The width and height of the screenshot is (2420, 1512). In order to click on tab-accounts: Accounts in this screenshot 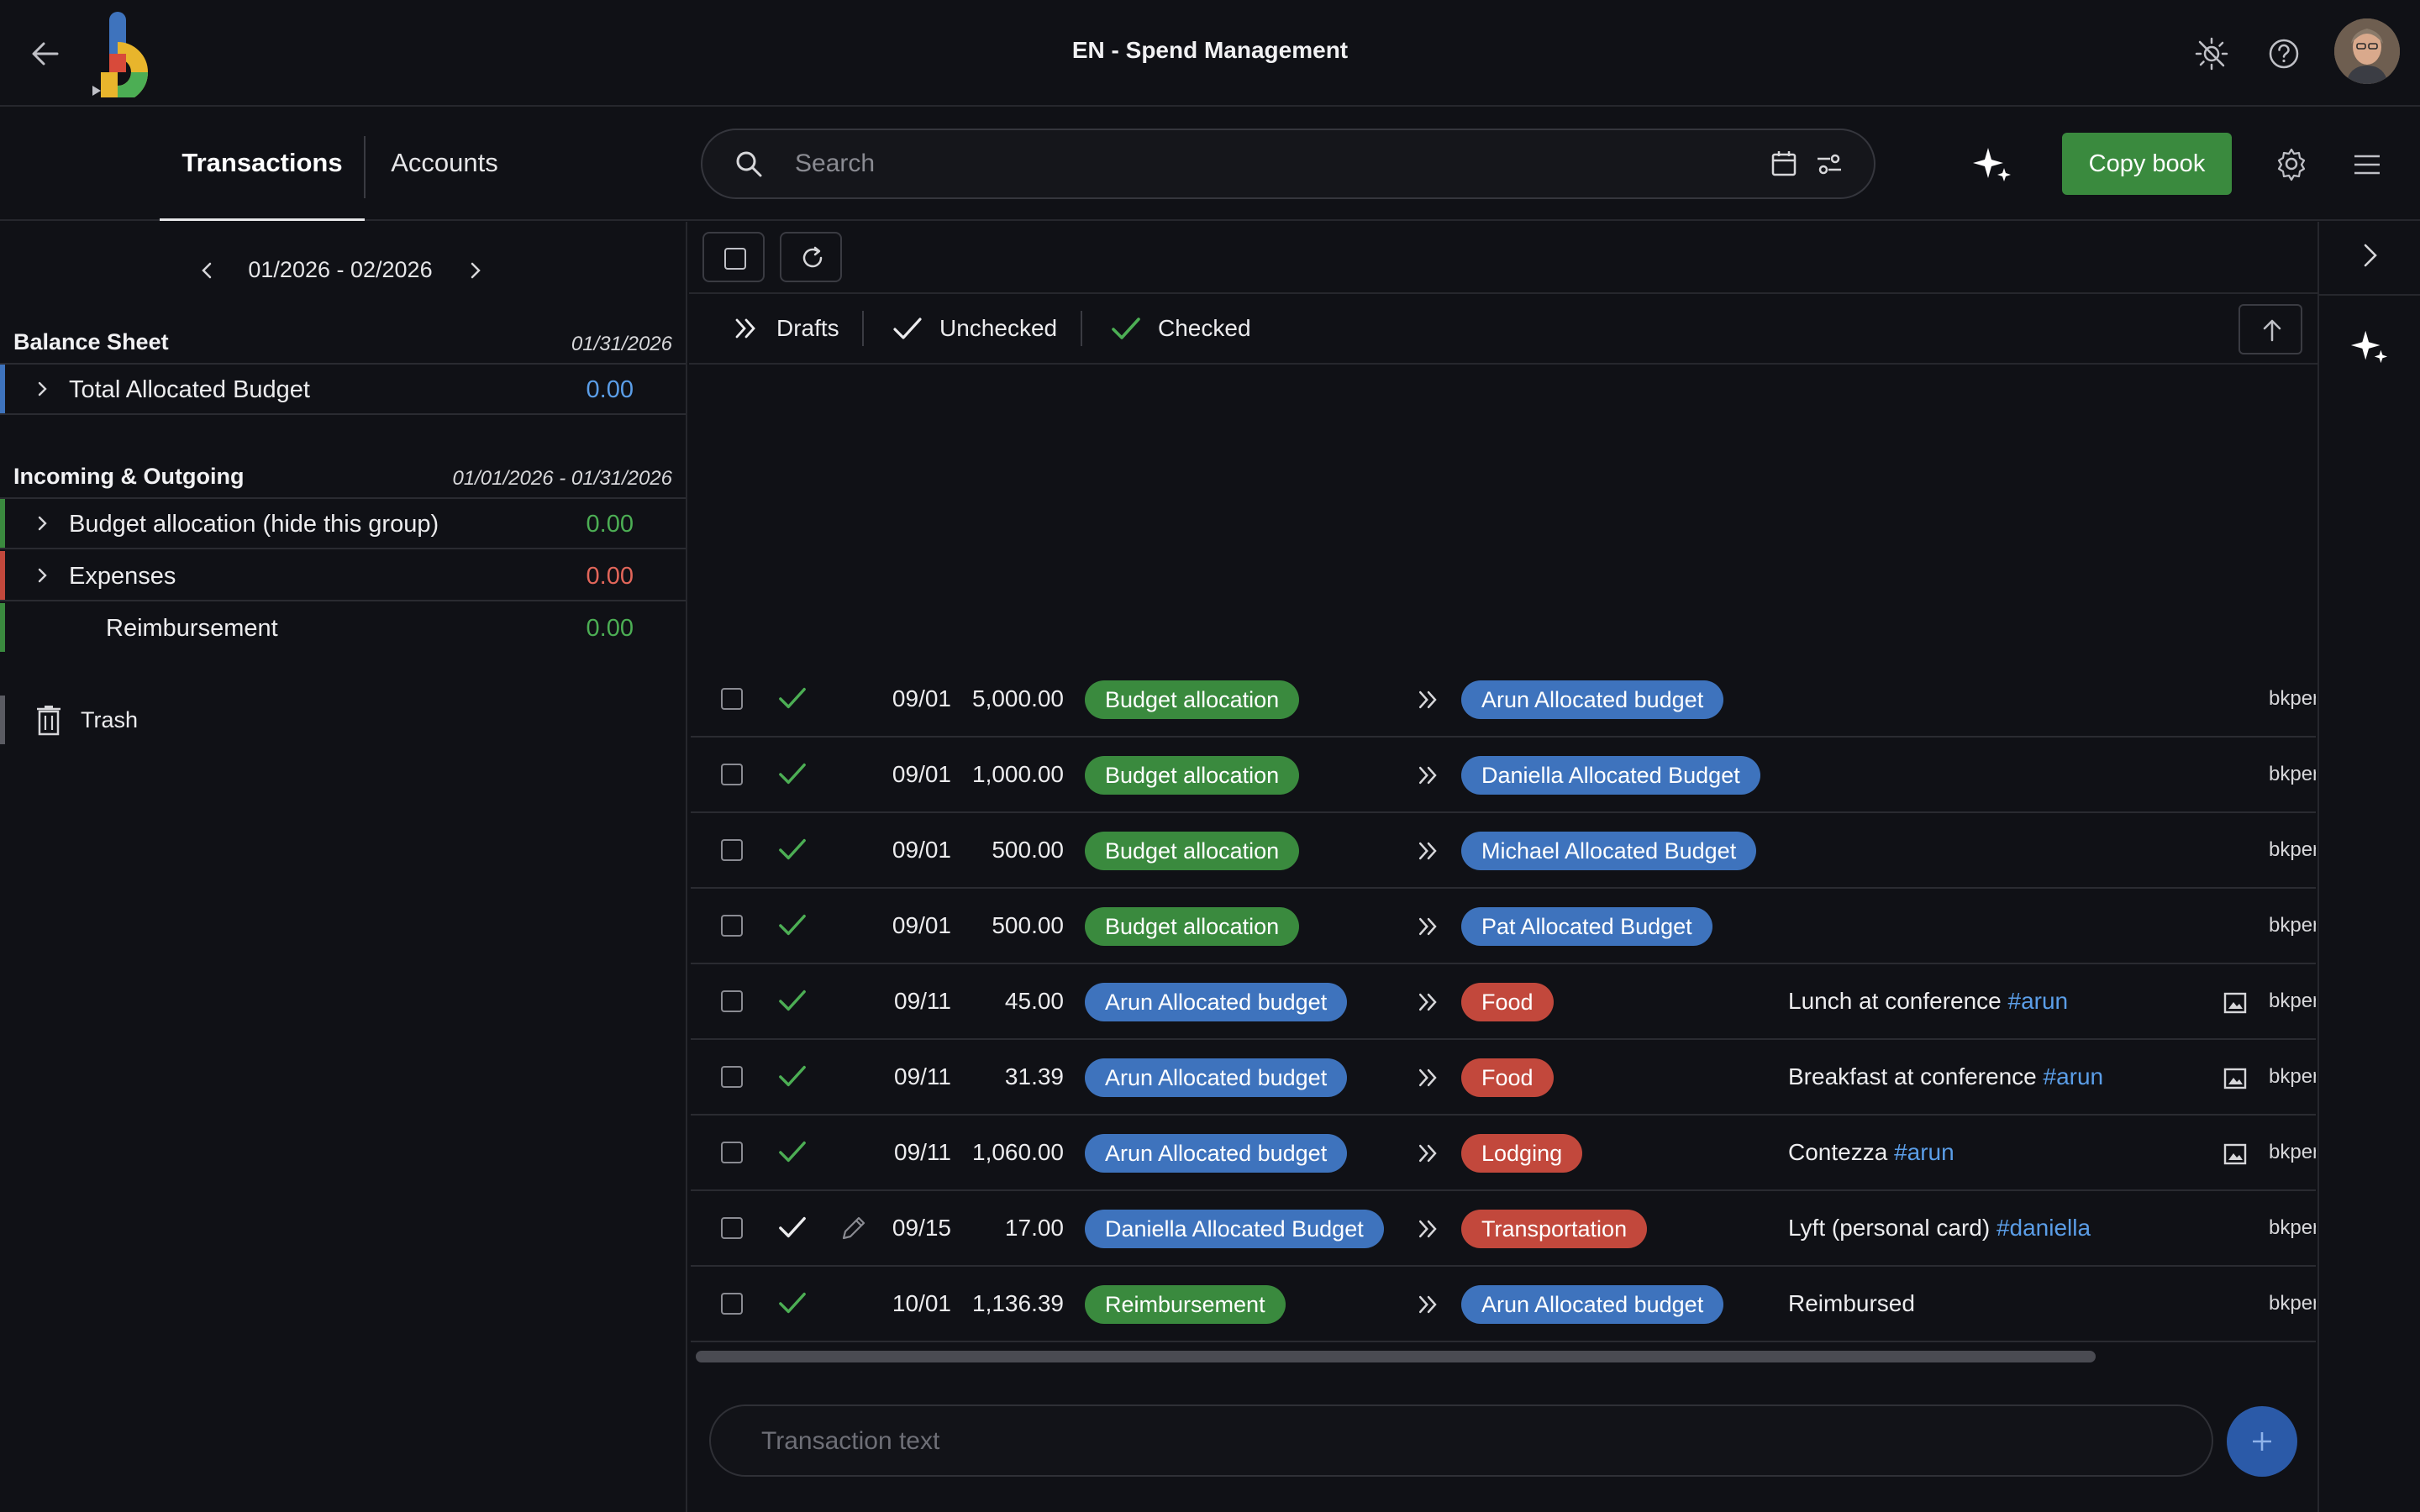, I will do `click(445, 163)`.